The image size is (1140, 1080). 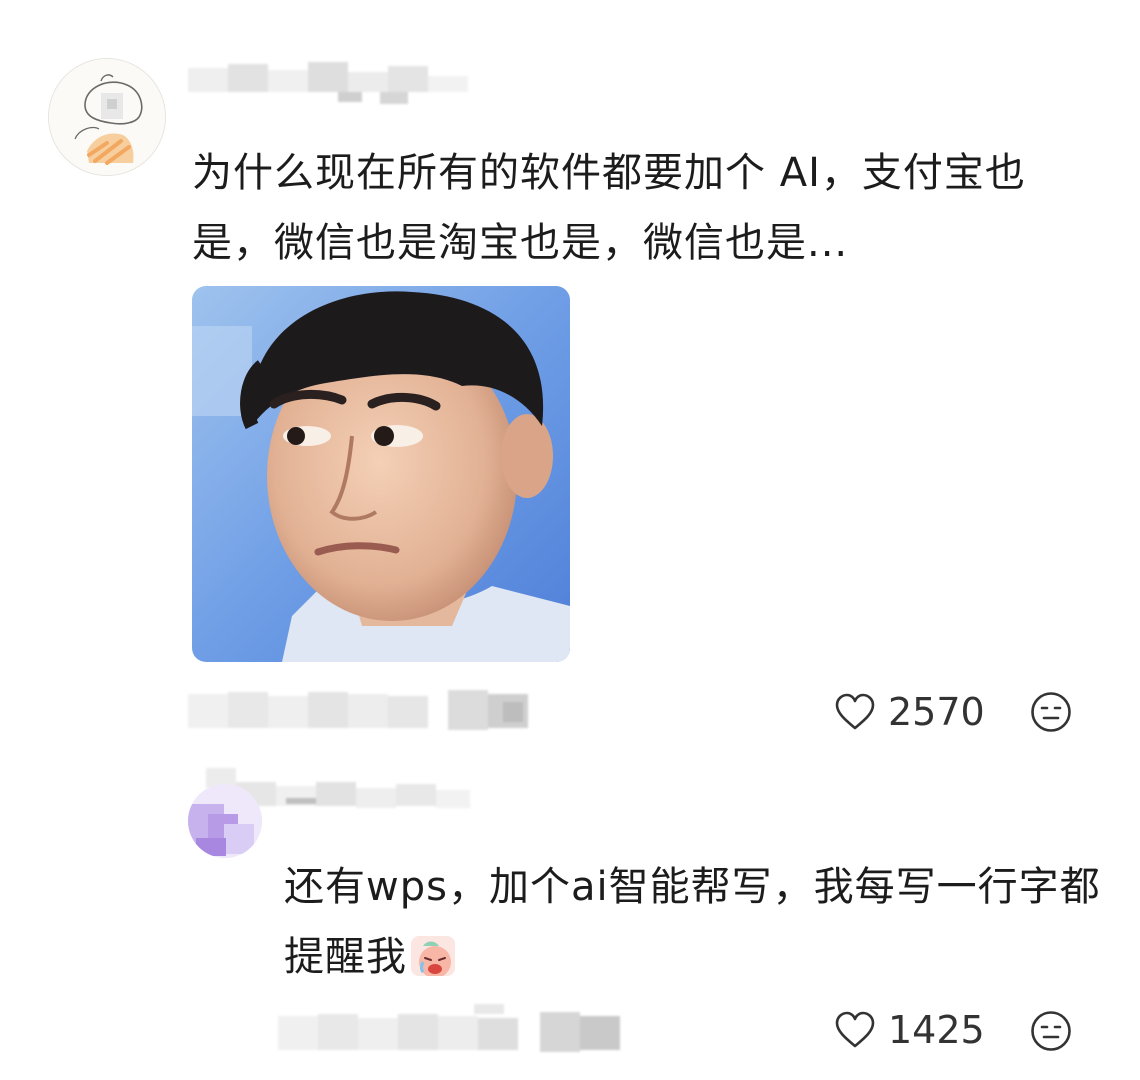 I want to click on reply-meta-pixelated, so click(x=455, y=1033).